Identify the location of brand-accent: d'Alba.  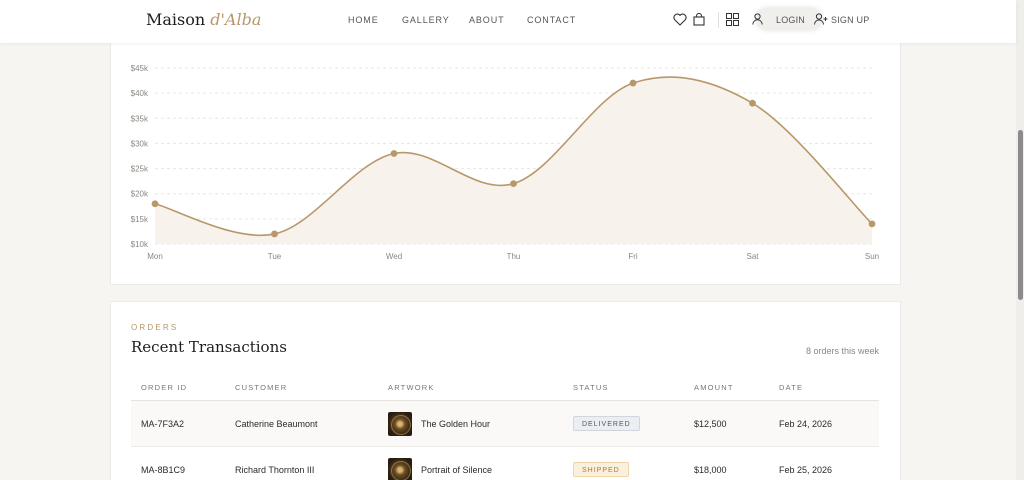
(236, 19).